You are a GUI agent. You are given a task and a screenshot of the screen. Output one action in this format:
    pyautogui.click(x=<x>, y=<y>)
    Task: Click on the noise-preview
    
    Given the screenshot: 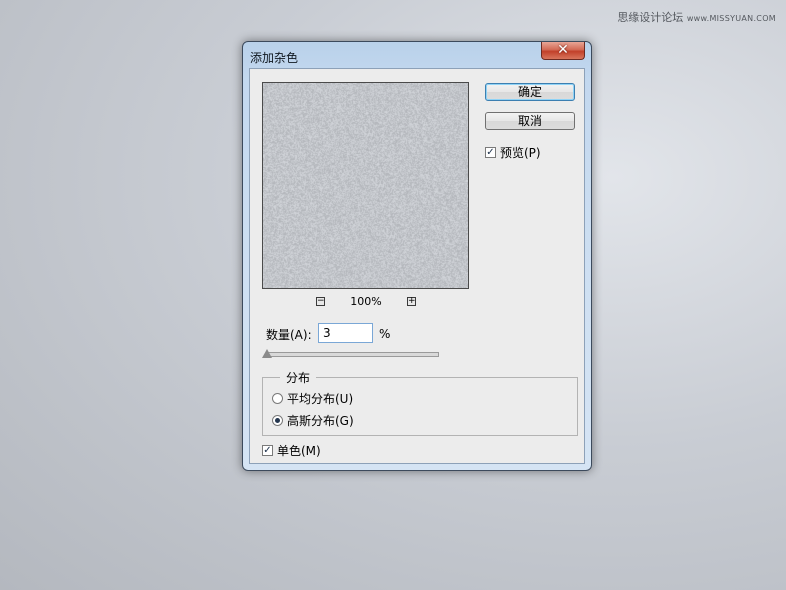 What is the action you would take?
    pyautogui.click(x=365, y=185)
    